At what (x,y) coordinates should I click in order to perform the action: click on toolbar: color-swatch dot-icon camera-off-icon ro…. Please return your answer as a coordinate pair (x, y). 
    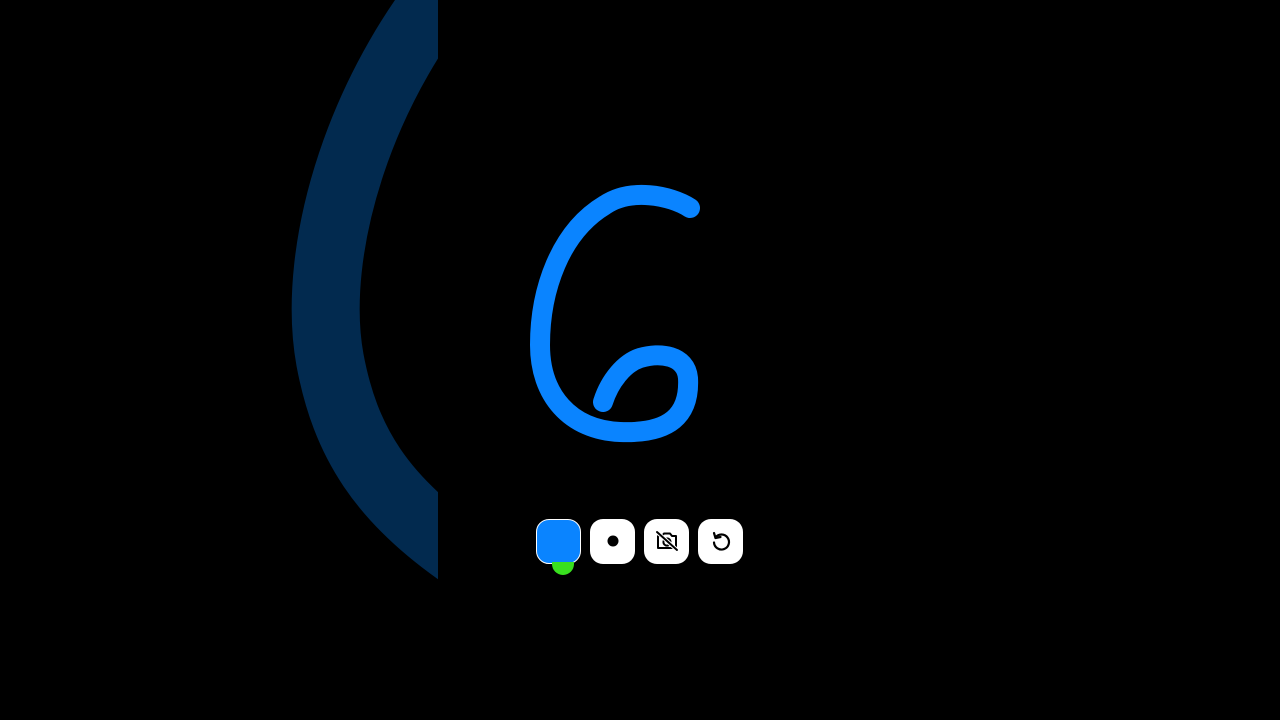
    Looking at the image, I should click on (639, 541).